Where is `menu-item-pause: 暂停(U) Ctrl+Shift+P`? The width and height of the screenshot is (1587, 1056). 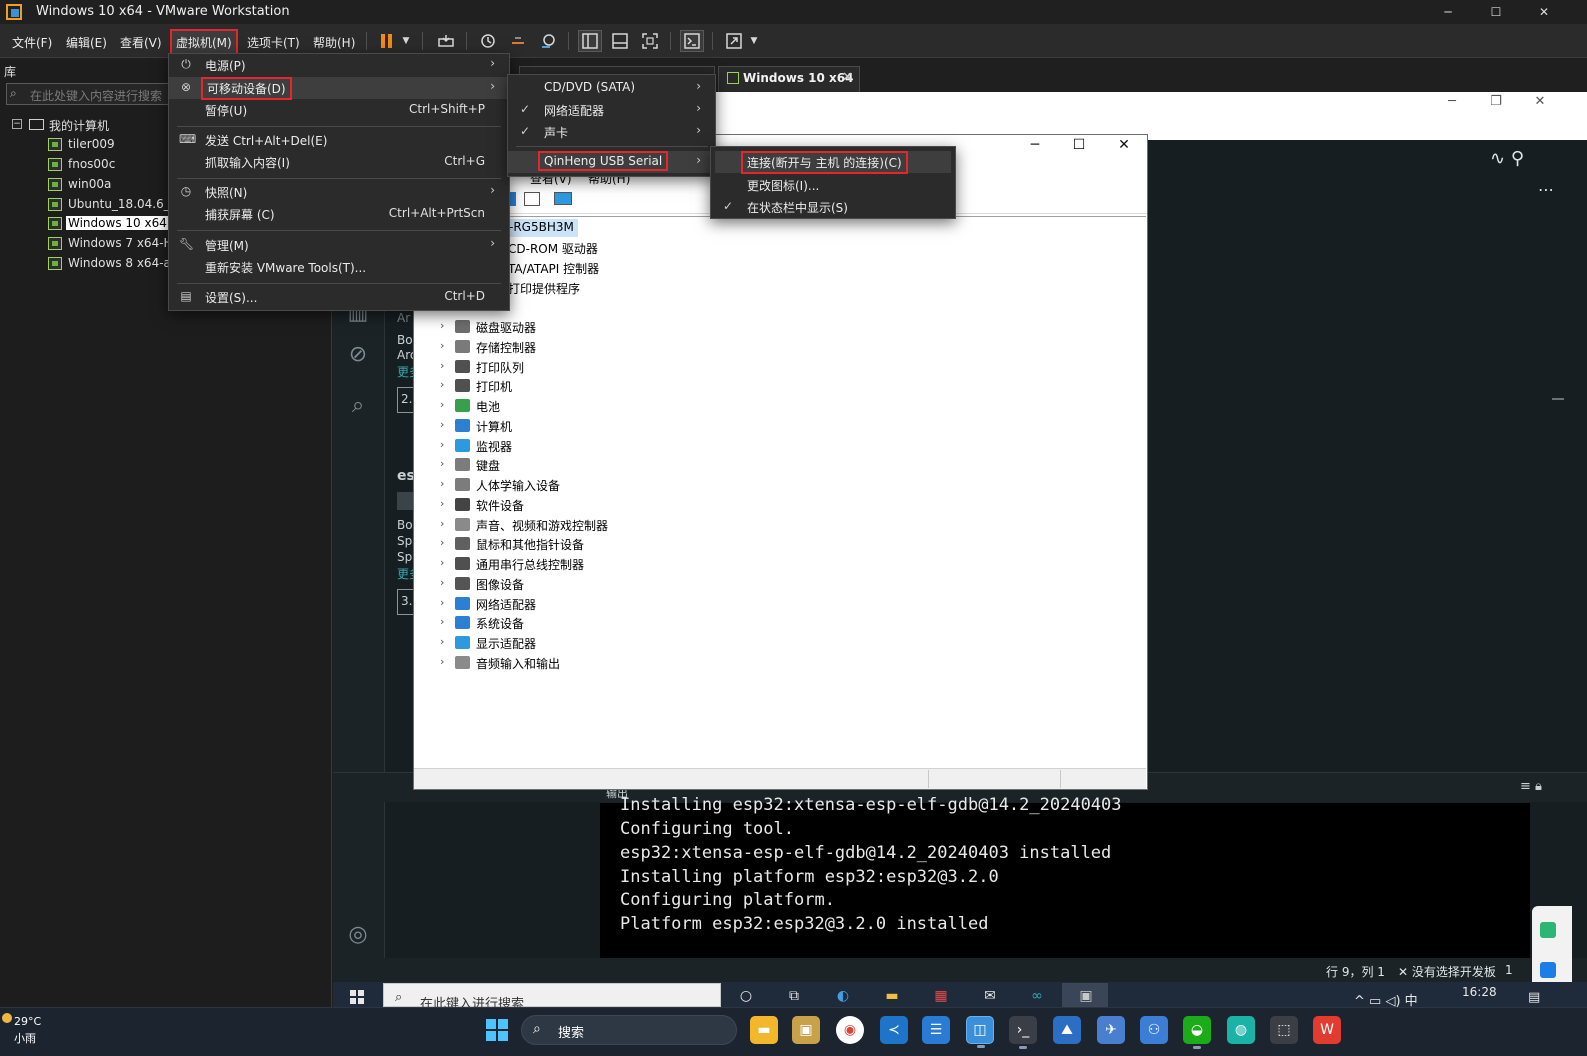
menu-item-pause: 暂停(U) Ctrl+Shift+P is located at coordinates (339, 110).